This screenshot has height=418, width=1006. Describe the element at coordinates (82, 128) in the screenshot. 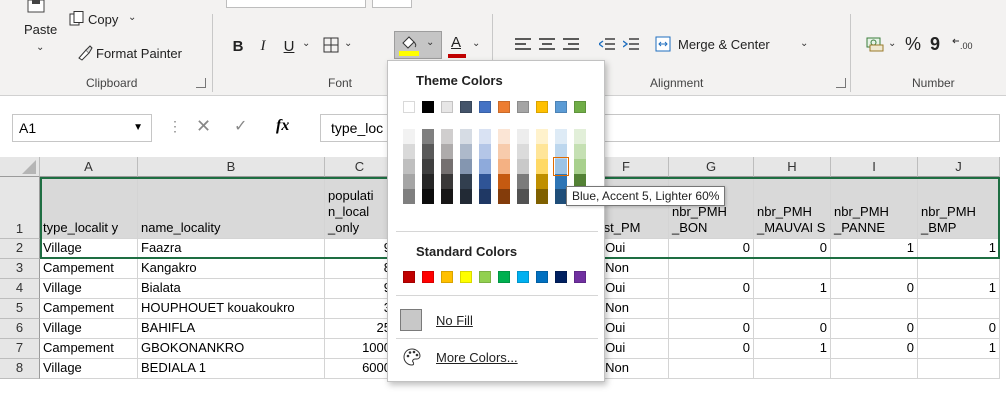

I see `name-box: A1 ▼` at that location.